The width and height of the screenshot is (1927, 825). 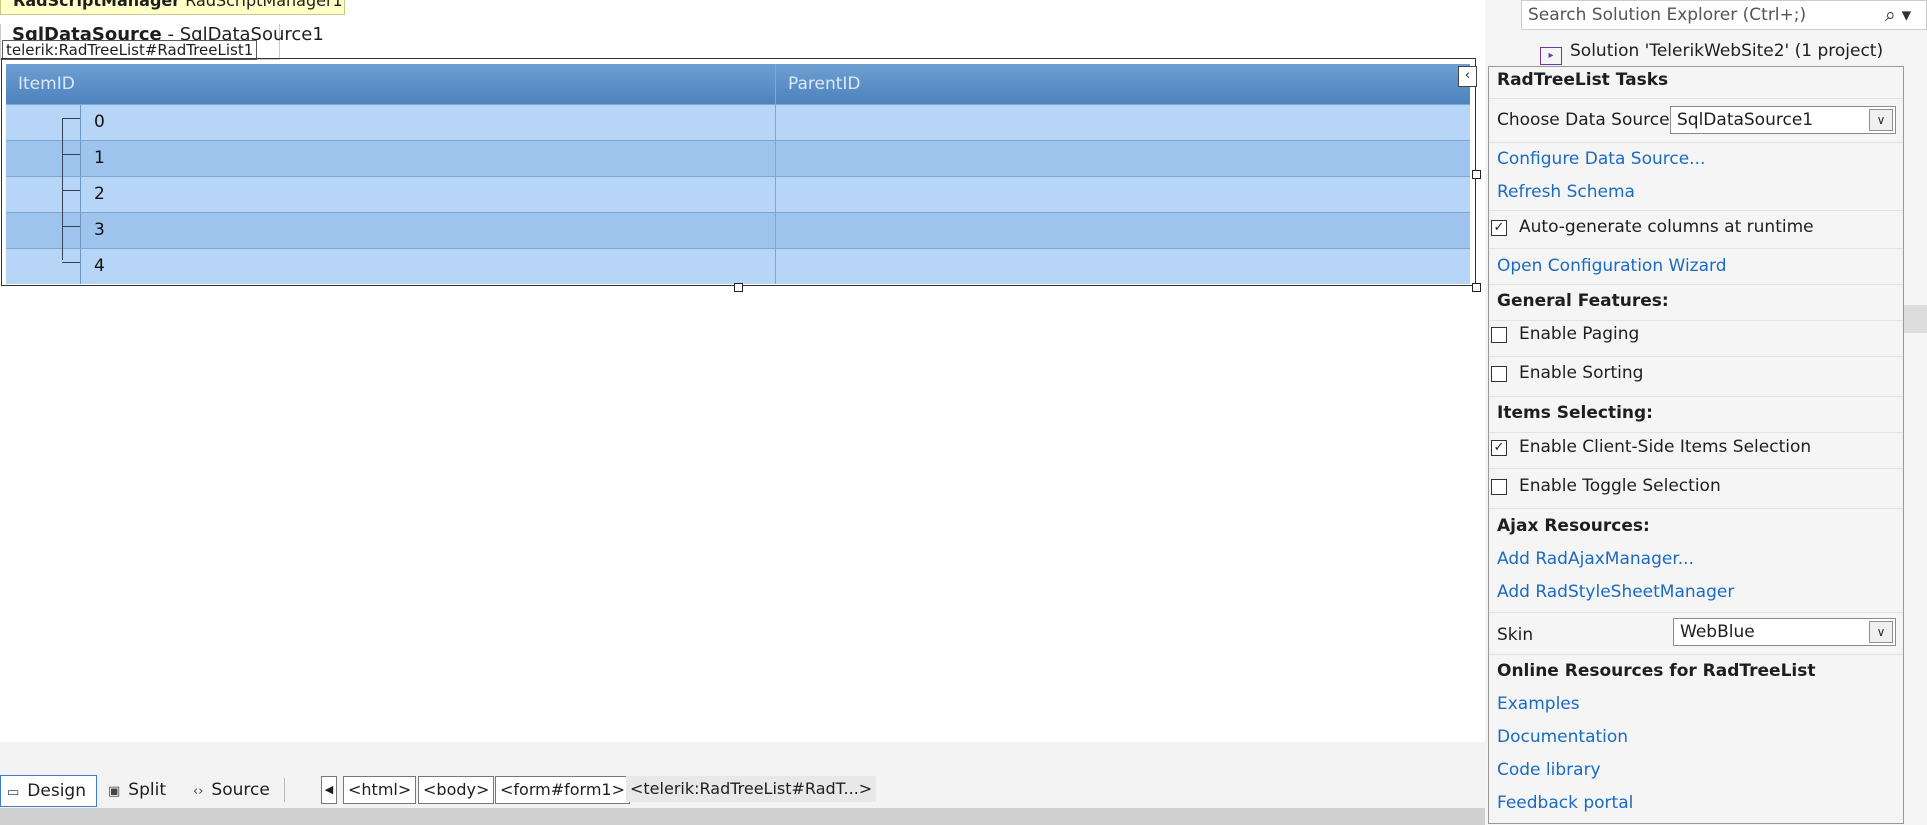 I want to click on skin-label: Skin, so click(x=1515, y=635).